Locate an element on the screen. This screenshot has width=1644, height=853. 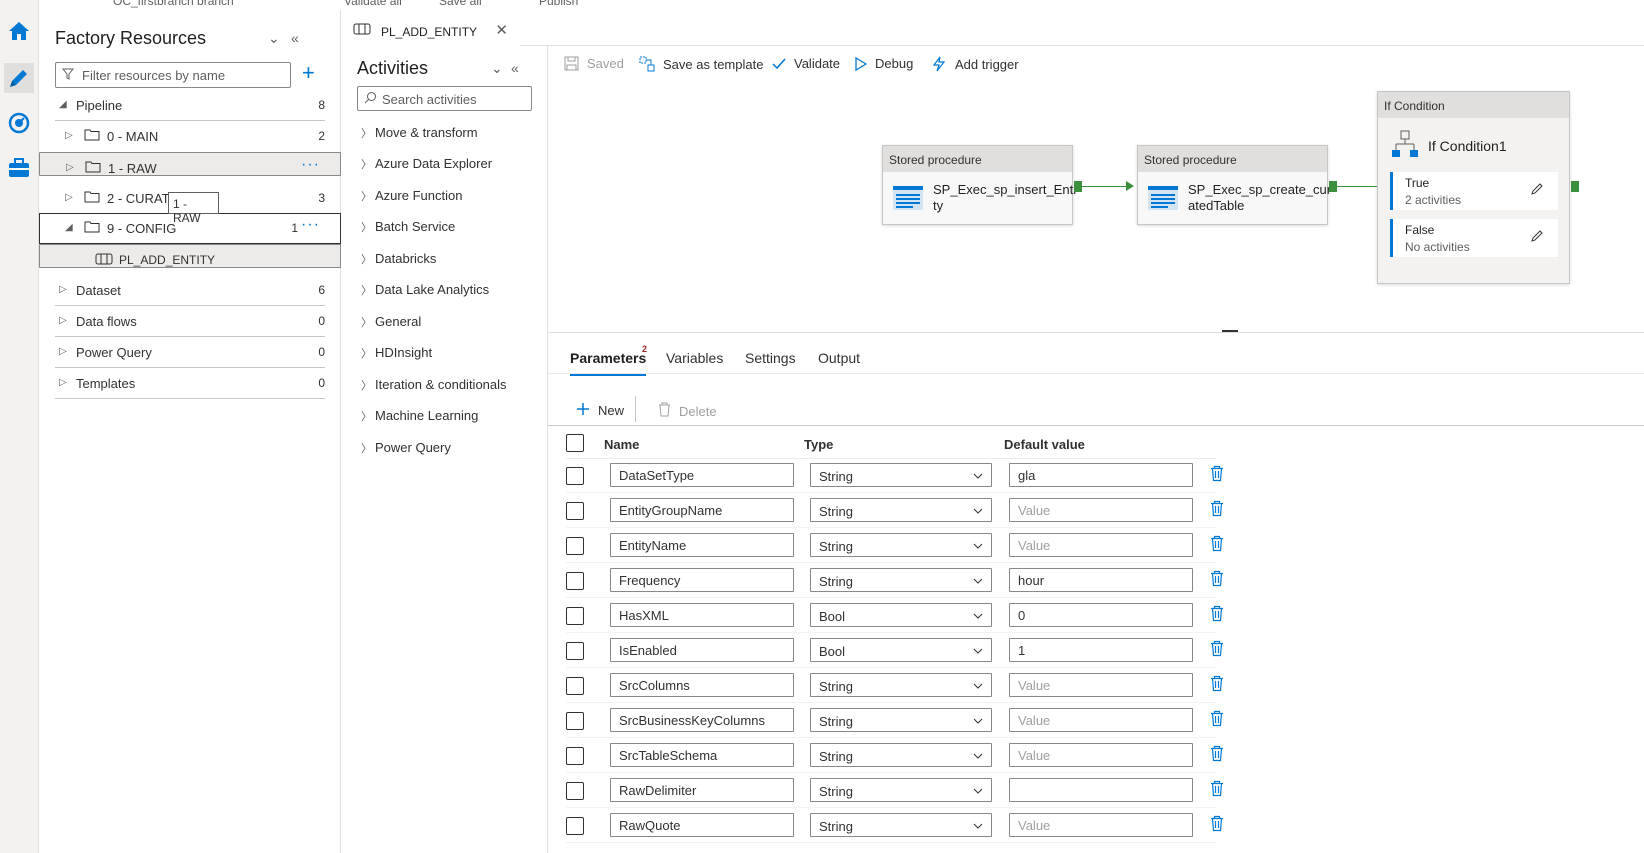
branch-selector: OC_firstbranch branch is located at coordinates (173, 4).